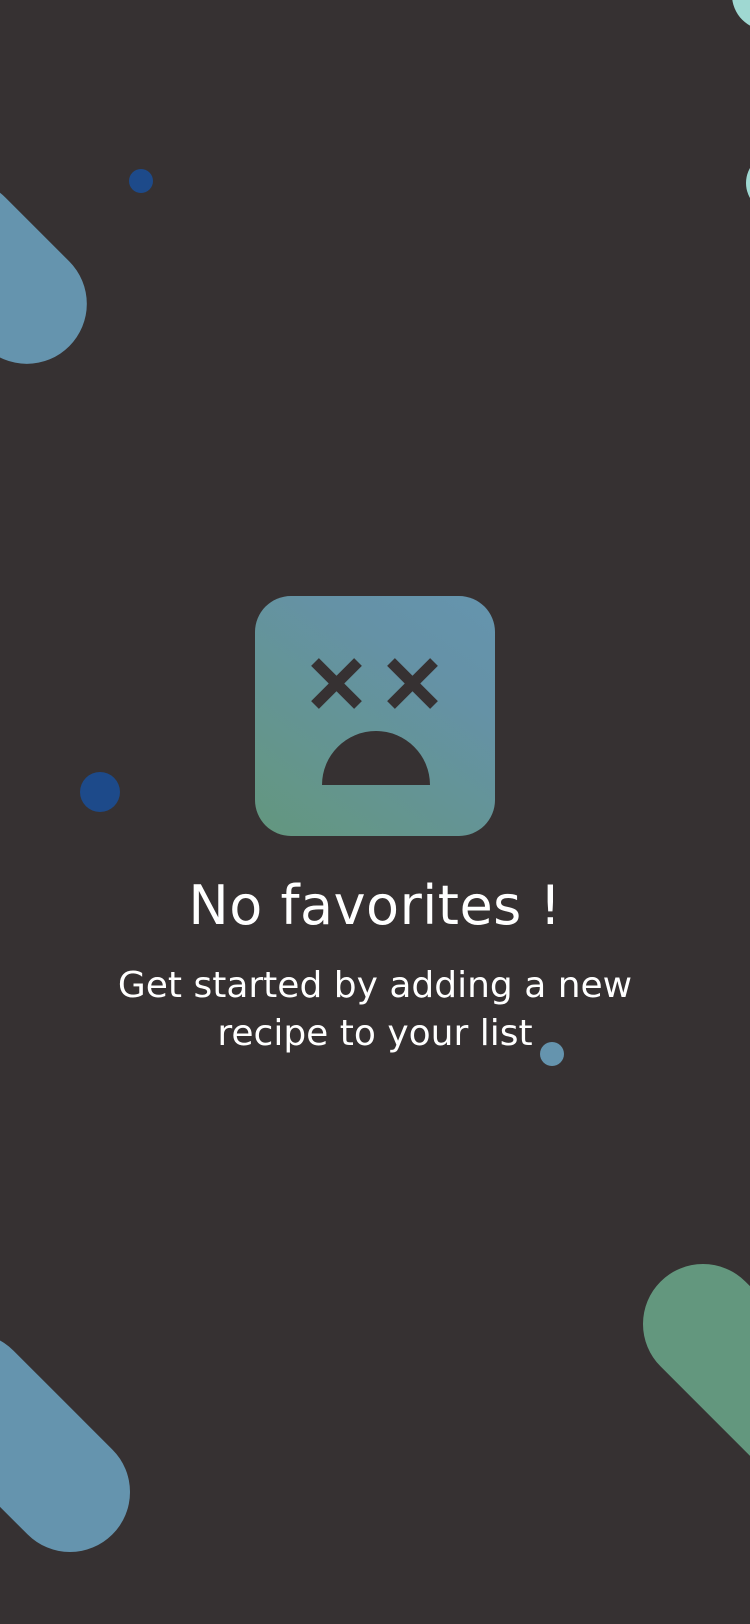  I want to click on dead-face-icon, so click(375, 716).